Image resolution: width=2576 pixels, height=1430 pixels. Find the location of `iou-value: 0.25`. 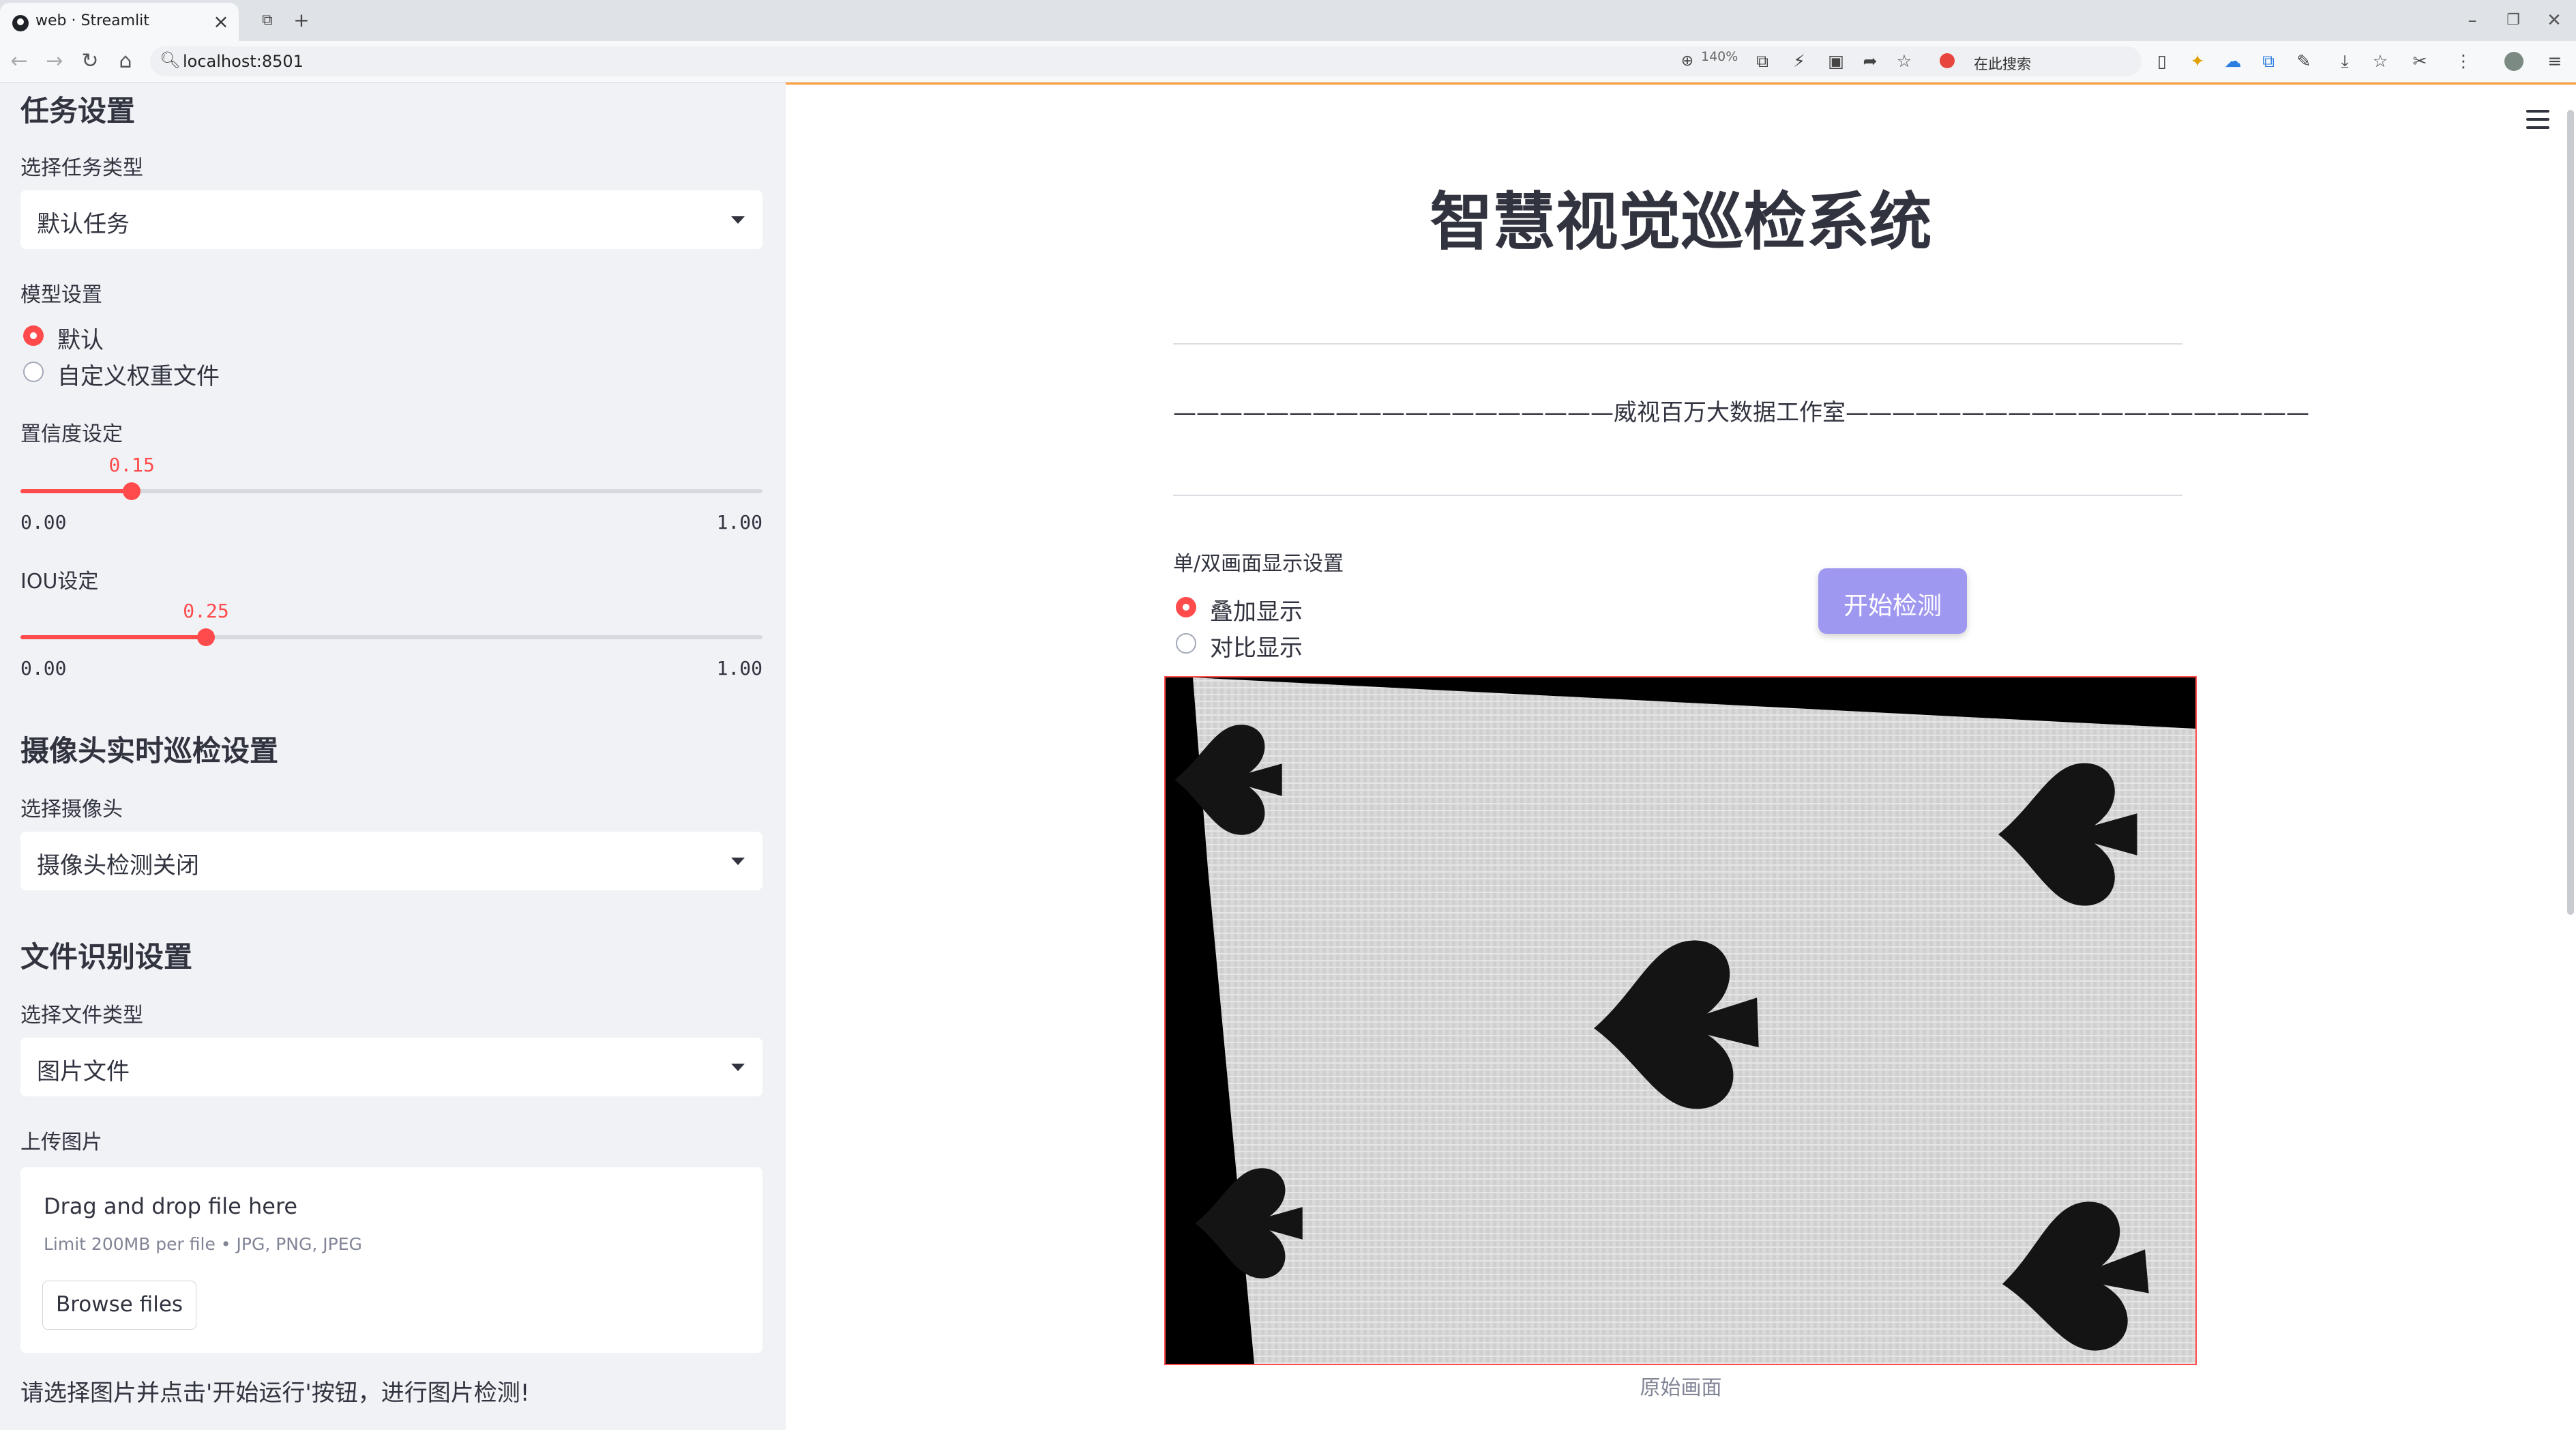

iou-value: 0.25 is located at coordinates (206, 611).